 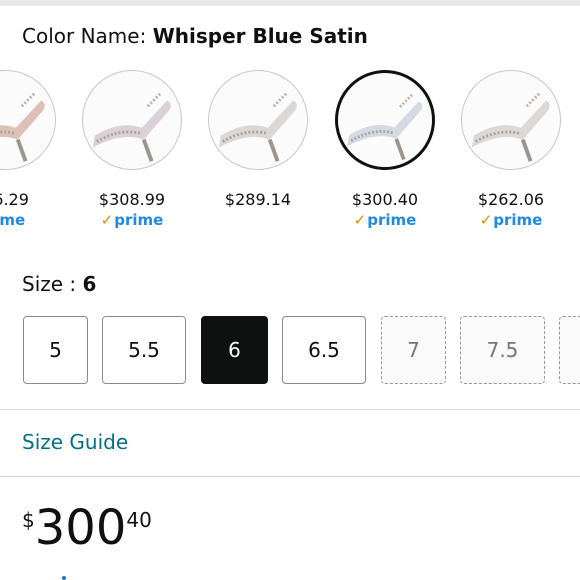 I want to click on size-options: 5 5.5 6 6.5 7 7.5, so click(x=290, y=351).